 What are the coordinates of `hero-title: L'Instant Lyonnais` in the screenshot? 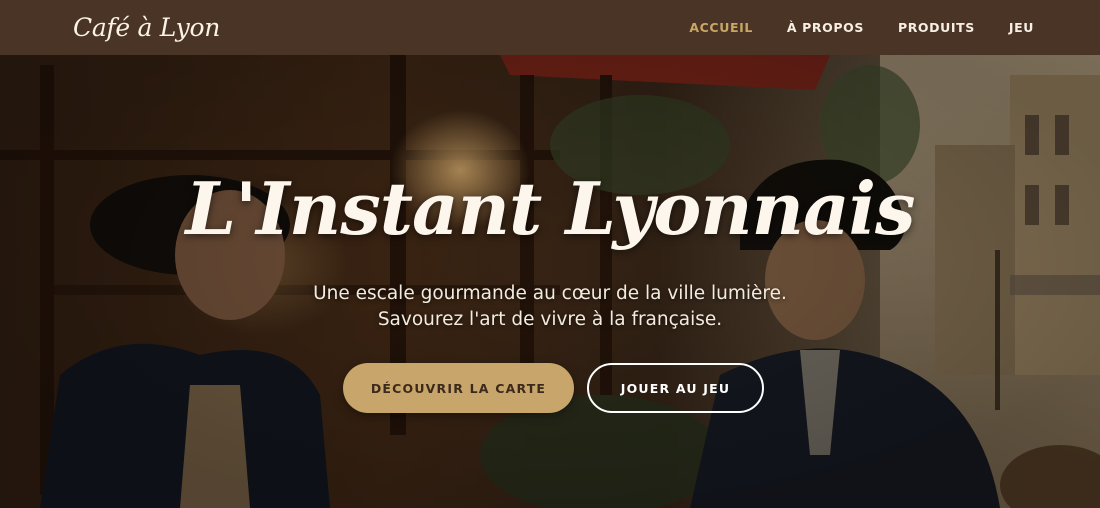 It's located at (550, 208).